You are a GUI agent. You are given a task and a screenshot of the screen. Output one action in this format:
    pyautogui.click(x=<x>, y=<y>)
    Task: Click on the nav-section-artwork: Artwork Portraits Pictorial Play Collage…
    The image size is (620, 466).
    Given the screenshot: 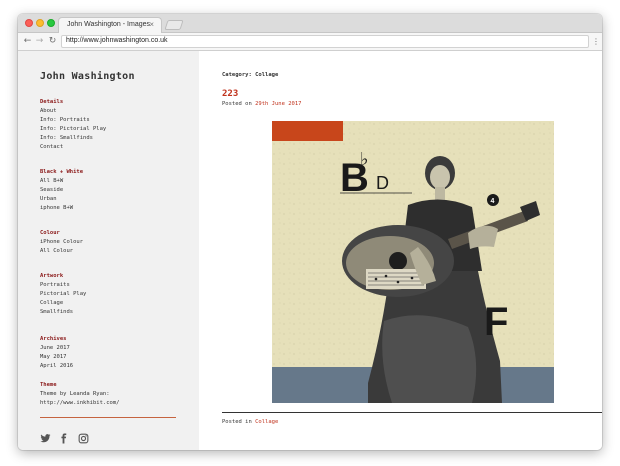 What is the action you would take?
    pyautogui.click(x=63, y=294)
    